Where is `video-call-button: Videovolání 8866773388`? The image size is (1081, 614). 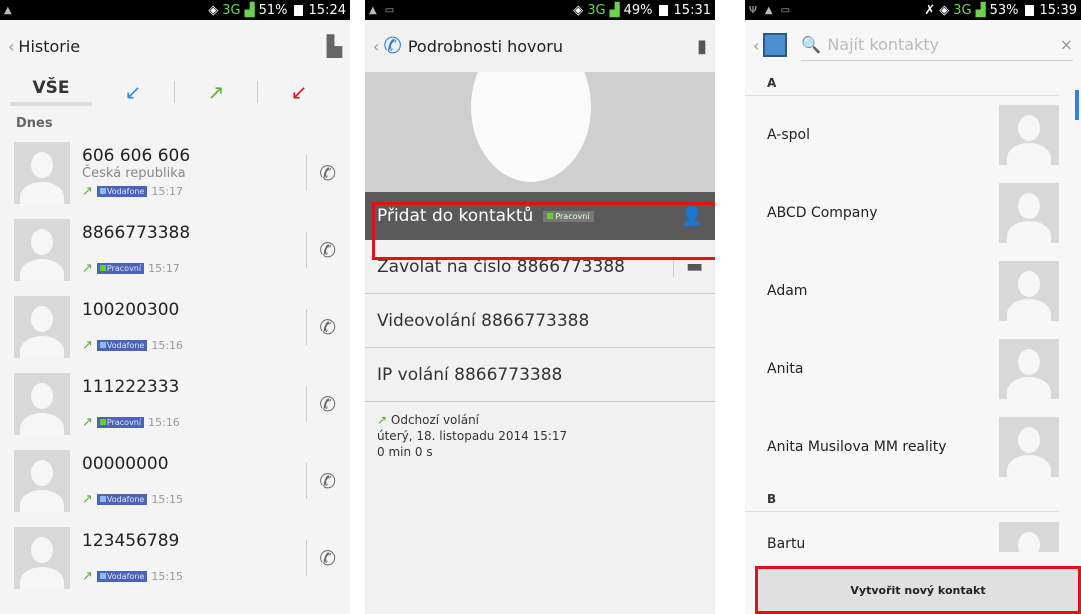 video-call-button: Videovolání 8866773388 is located at coordinates (540, 321).